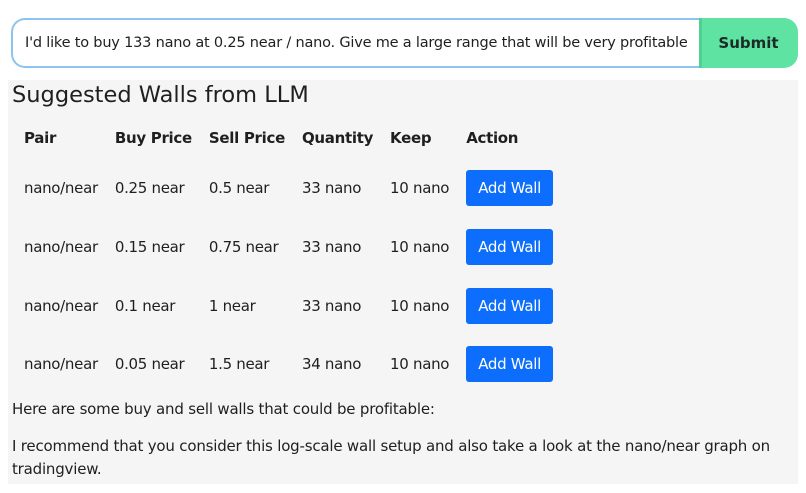 The width and height of the screenshot is (806, 493). I want to click on buy-price-cell: 0.15 near, so click(149, 246).